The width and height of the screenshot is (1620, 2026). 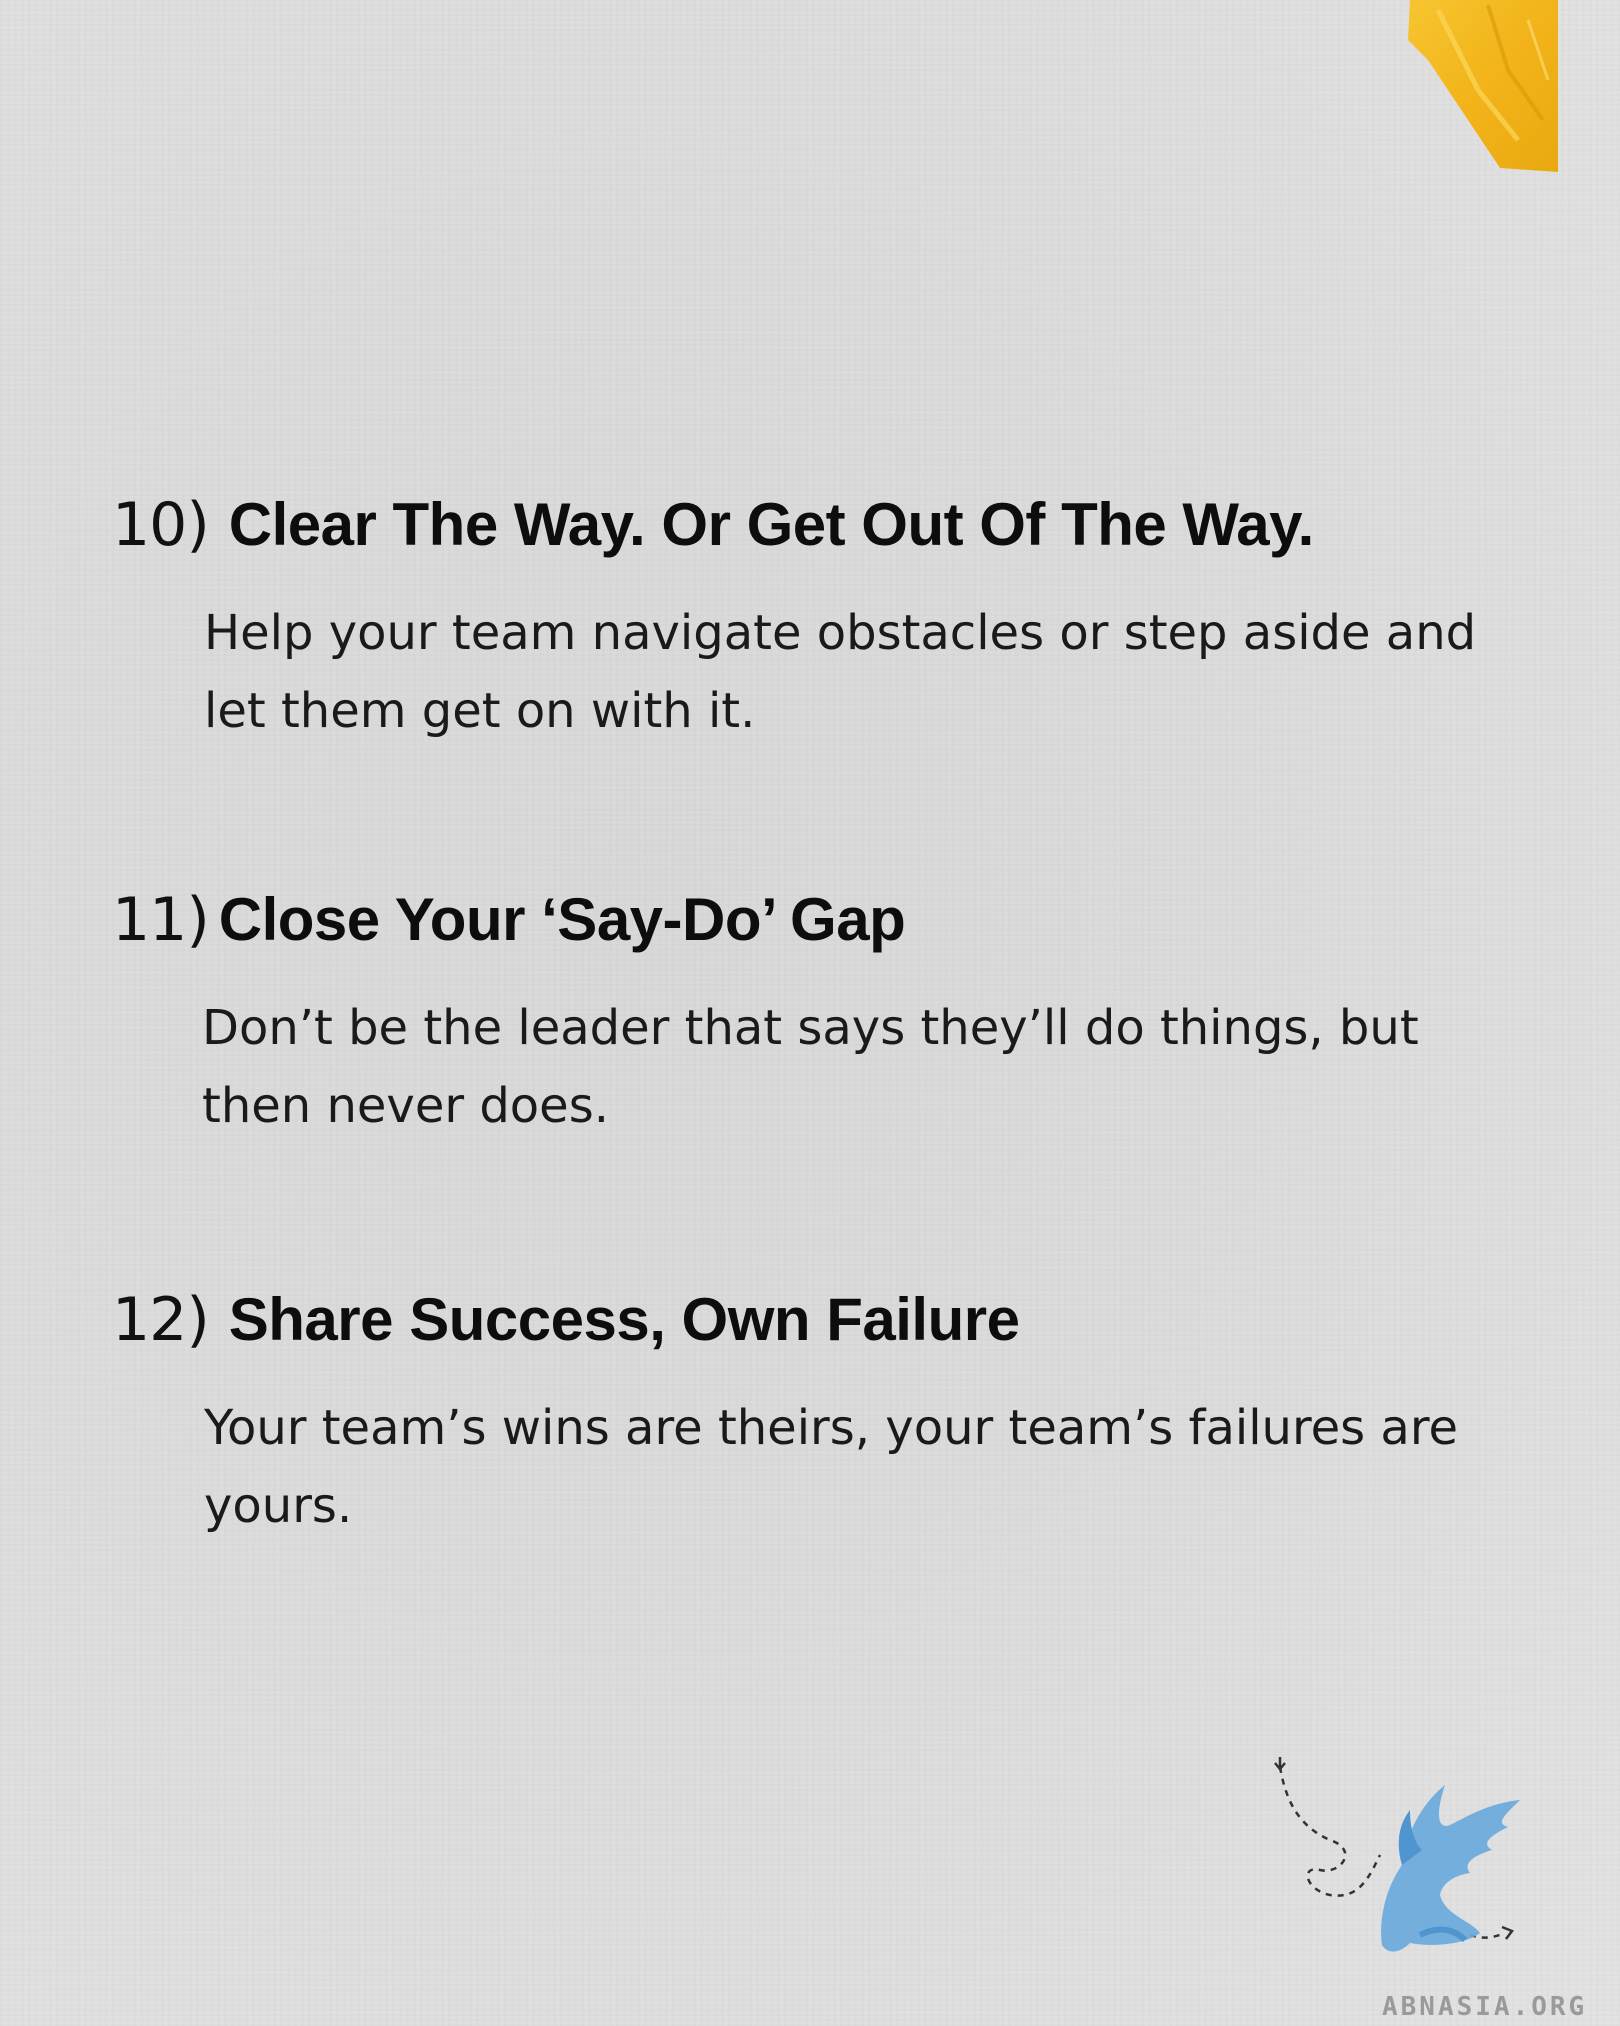 I want to click on tip-number: 11), so click(x=161, y=920).